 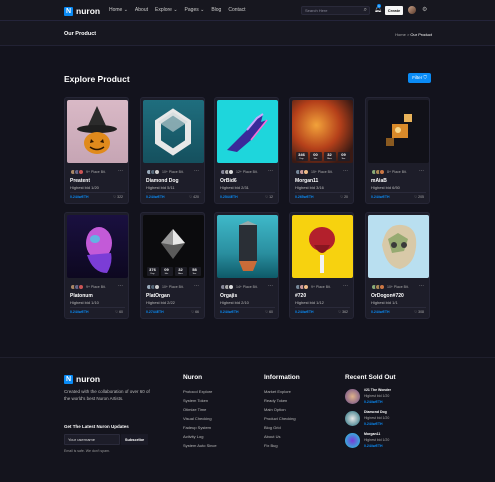 I want to click on nav-explore: Explore ⌄, so click(x=166, y=10).